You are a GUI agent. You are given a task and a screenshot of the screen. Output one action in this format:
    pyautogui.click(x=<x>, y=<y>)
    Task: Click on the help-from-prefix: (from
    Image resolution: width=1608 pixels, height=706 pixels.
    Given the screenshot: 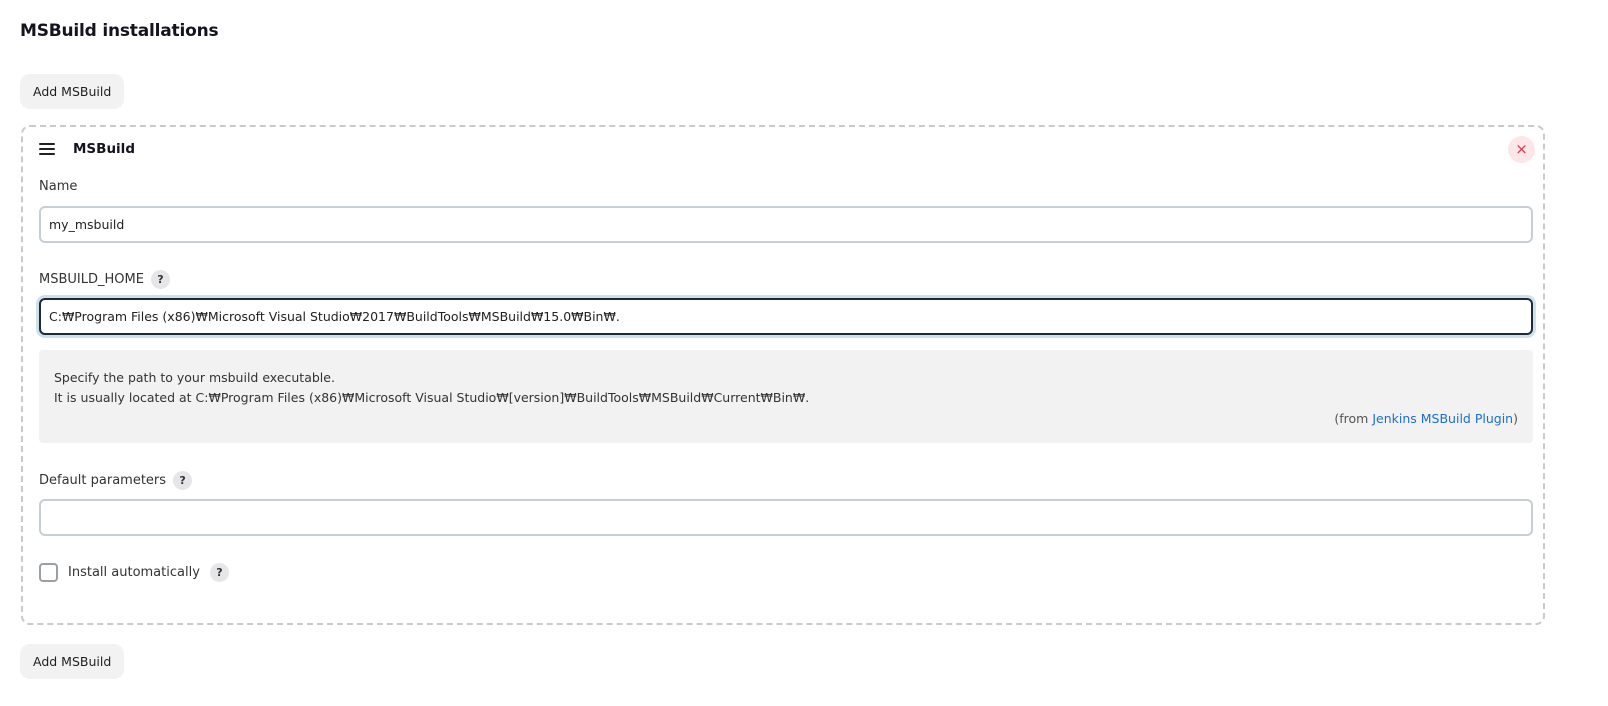 What is the action you would take?
    pyautogui.click(x=1353, y=418)
    